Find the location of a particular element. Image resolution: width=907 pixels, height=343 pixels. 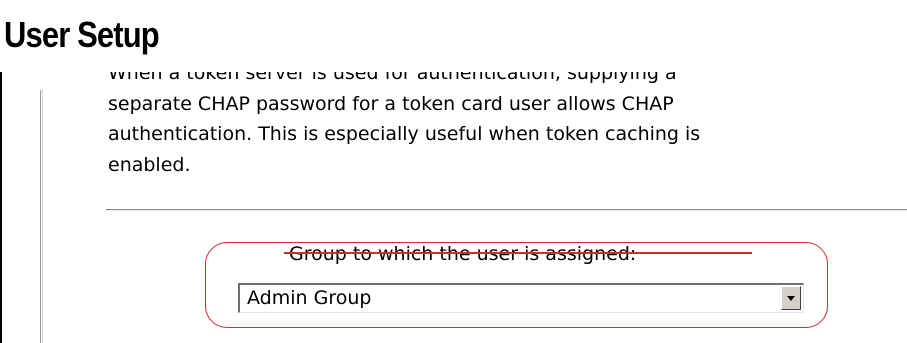

frame-border is located at coordinates (1, 207).